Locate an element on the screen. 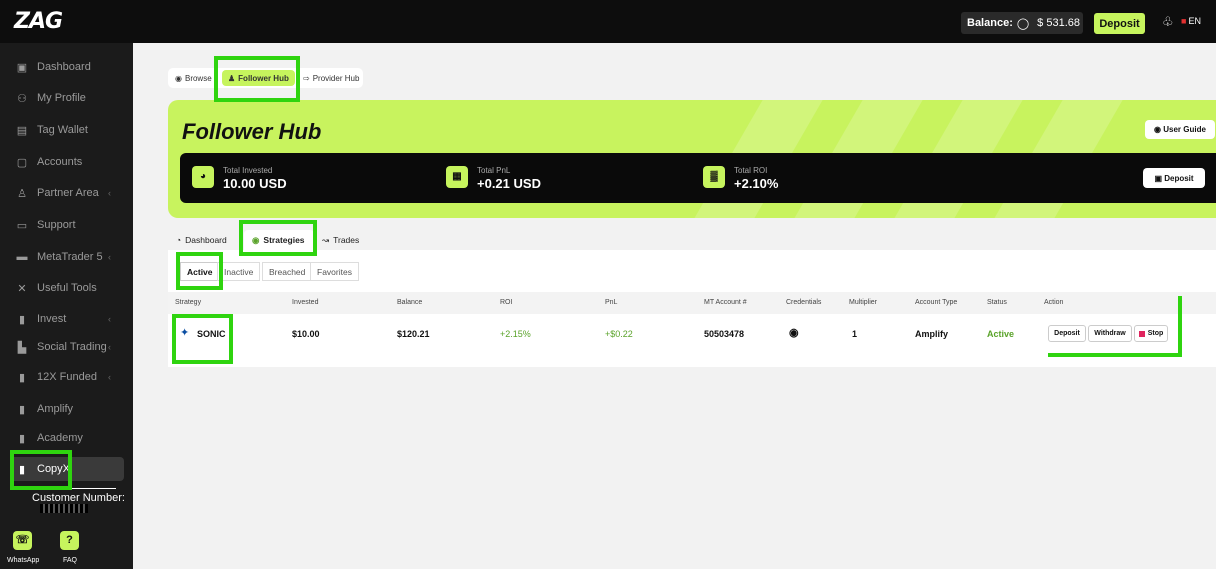 The image size is (1216, 569). cell-pnl: +$0.22 is located at coordinates (619, 334).